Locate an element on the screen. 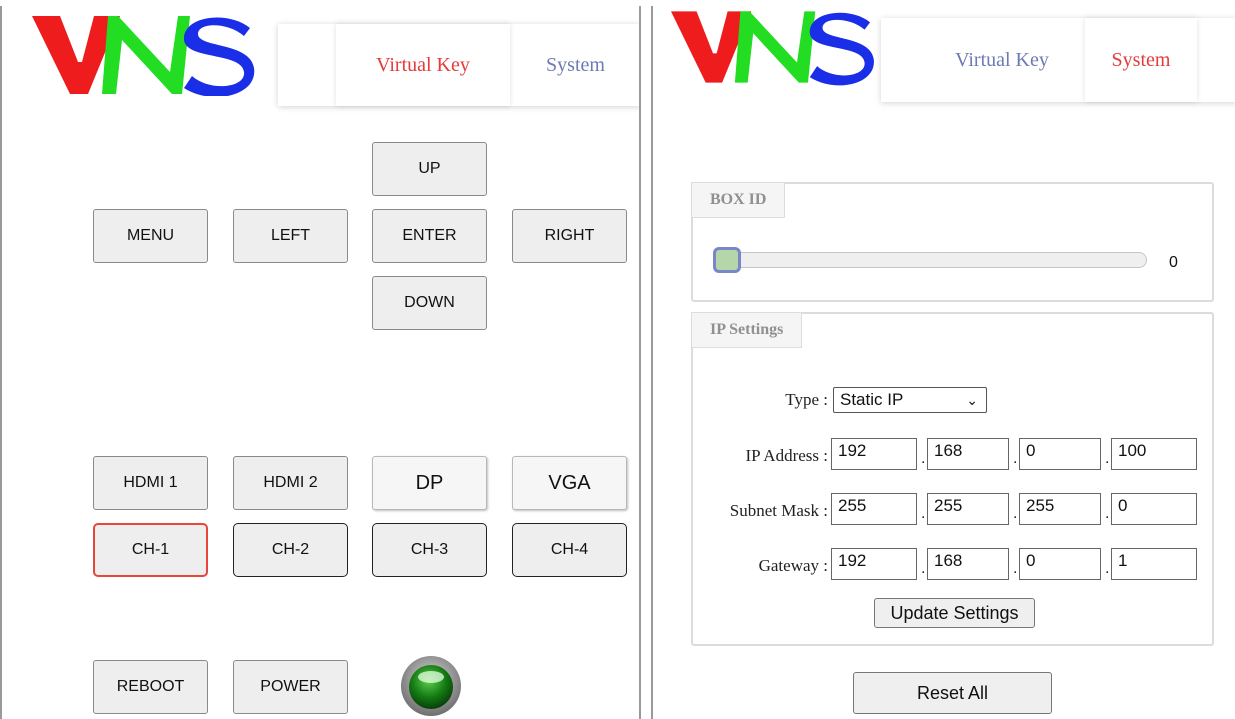  type-select: Static IP ⌄ is located at coordinates (910, 400).